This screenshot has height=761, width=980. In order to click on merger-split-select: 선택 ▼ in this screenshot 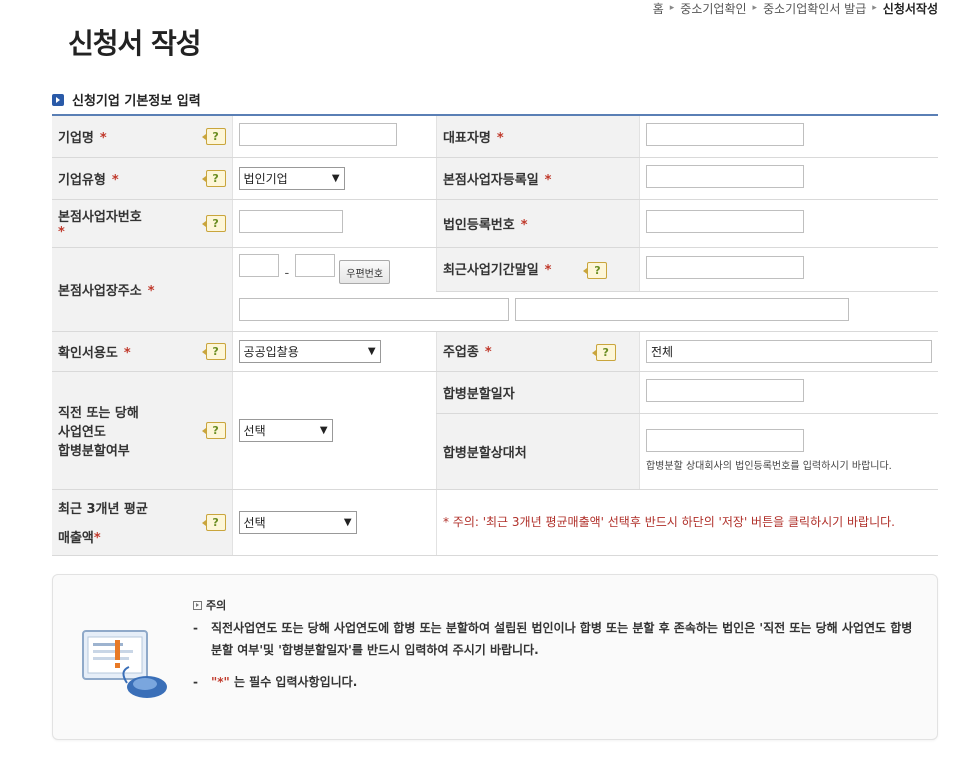, I will do `click(285, 430)`.